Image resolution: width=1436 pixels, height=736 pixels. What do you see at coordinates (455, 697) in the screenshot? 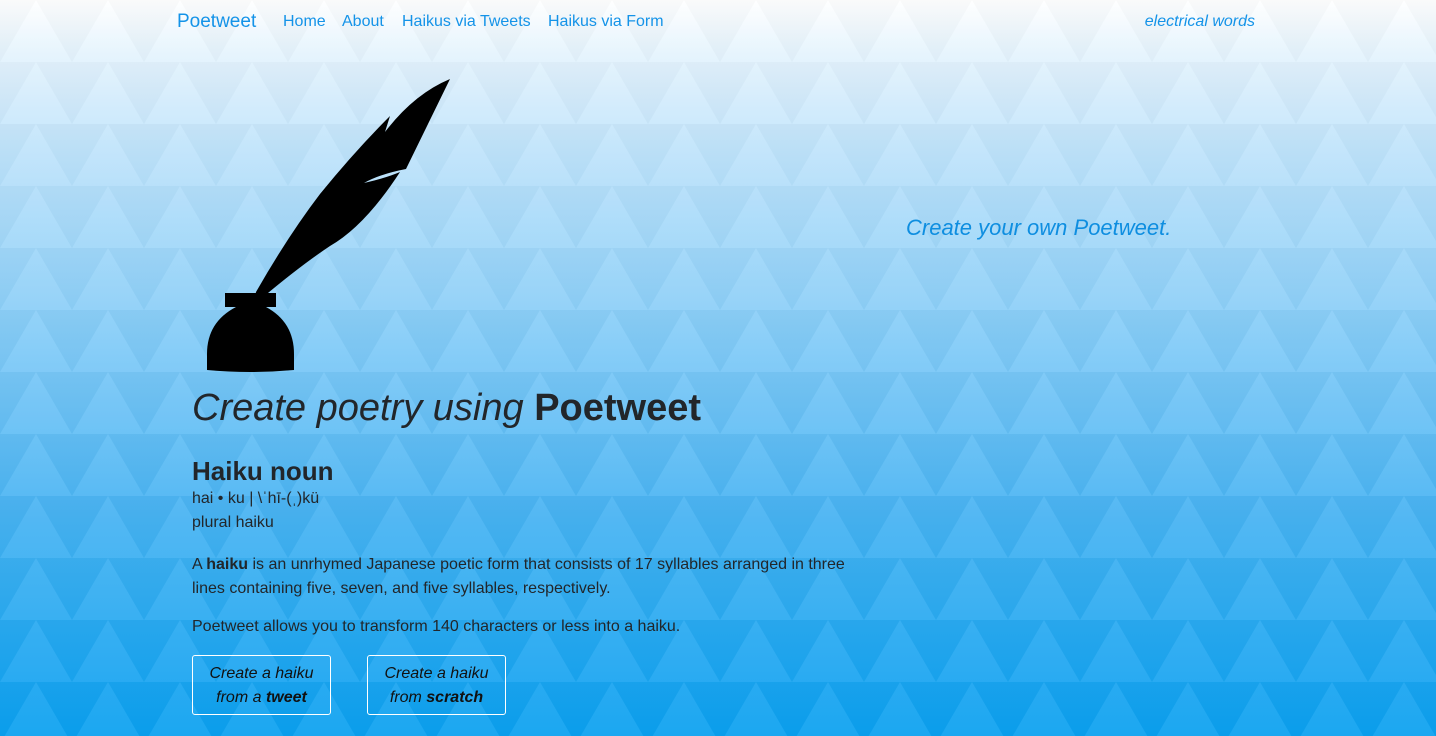
I see `scratch-button-line2-bold: scratch` at bounding box center [455, 697].